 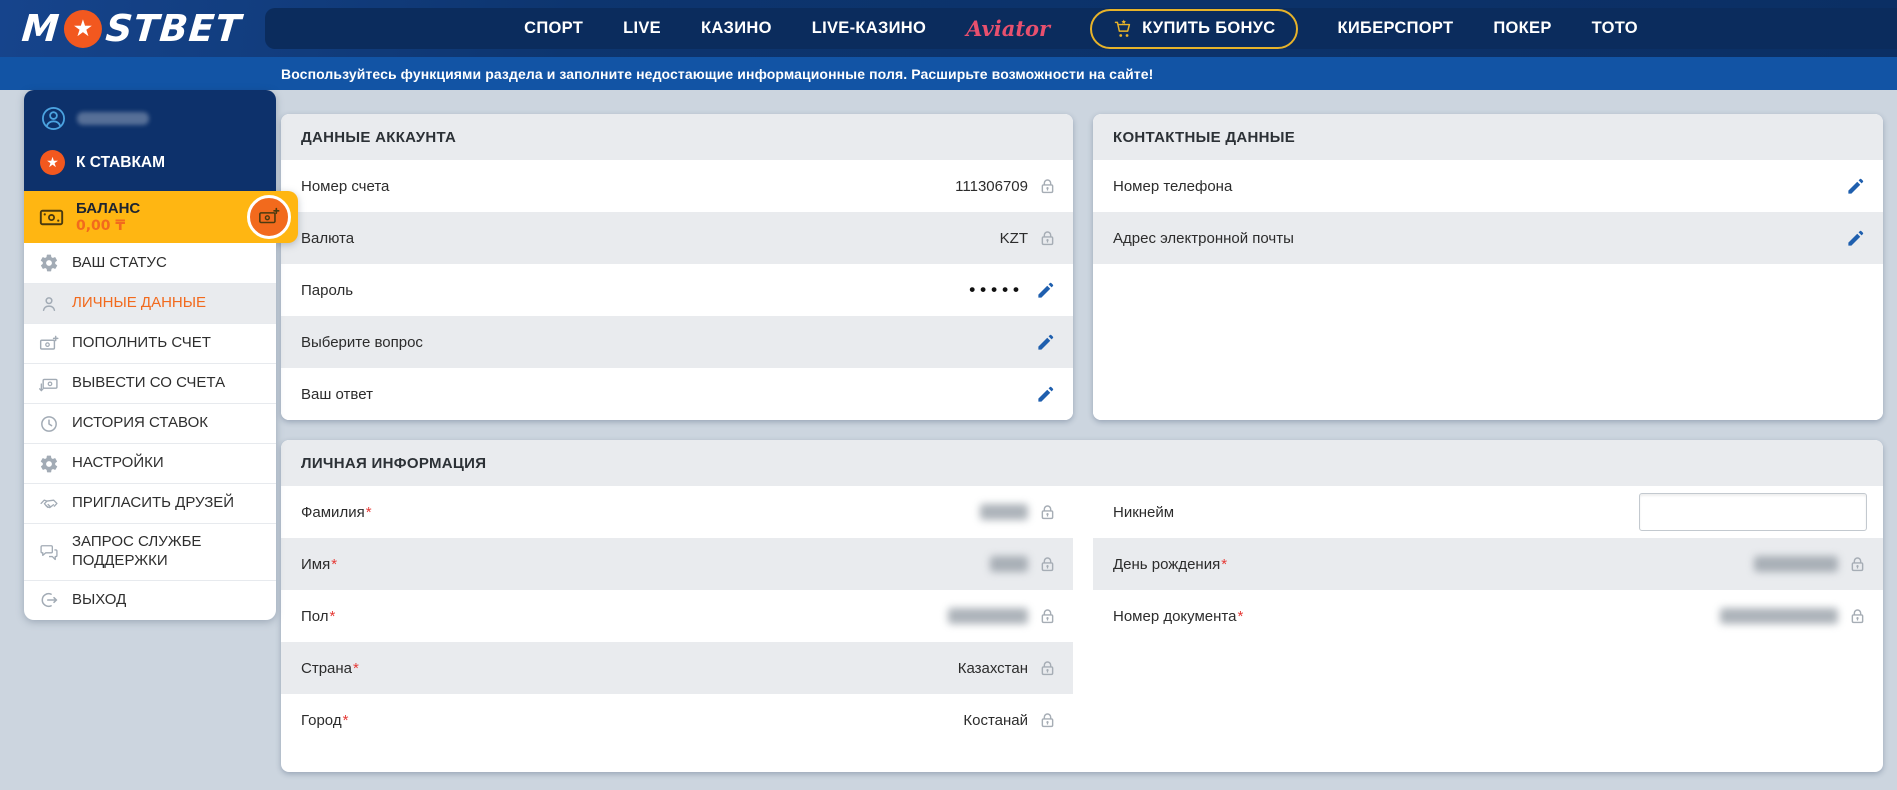 I want to click on password-masked-value: •••••, so click(x=996, y=289).